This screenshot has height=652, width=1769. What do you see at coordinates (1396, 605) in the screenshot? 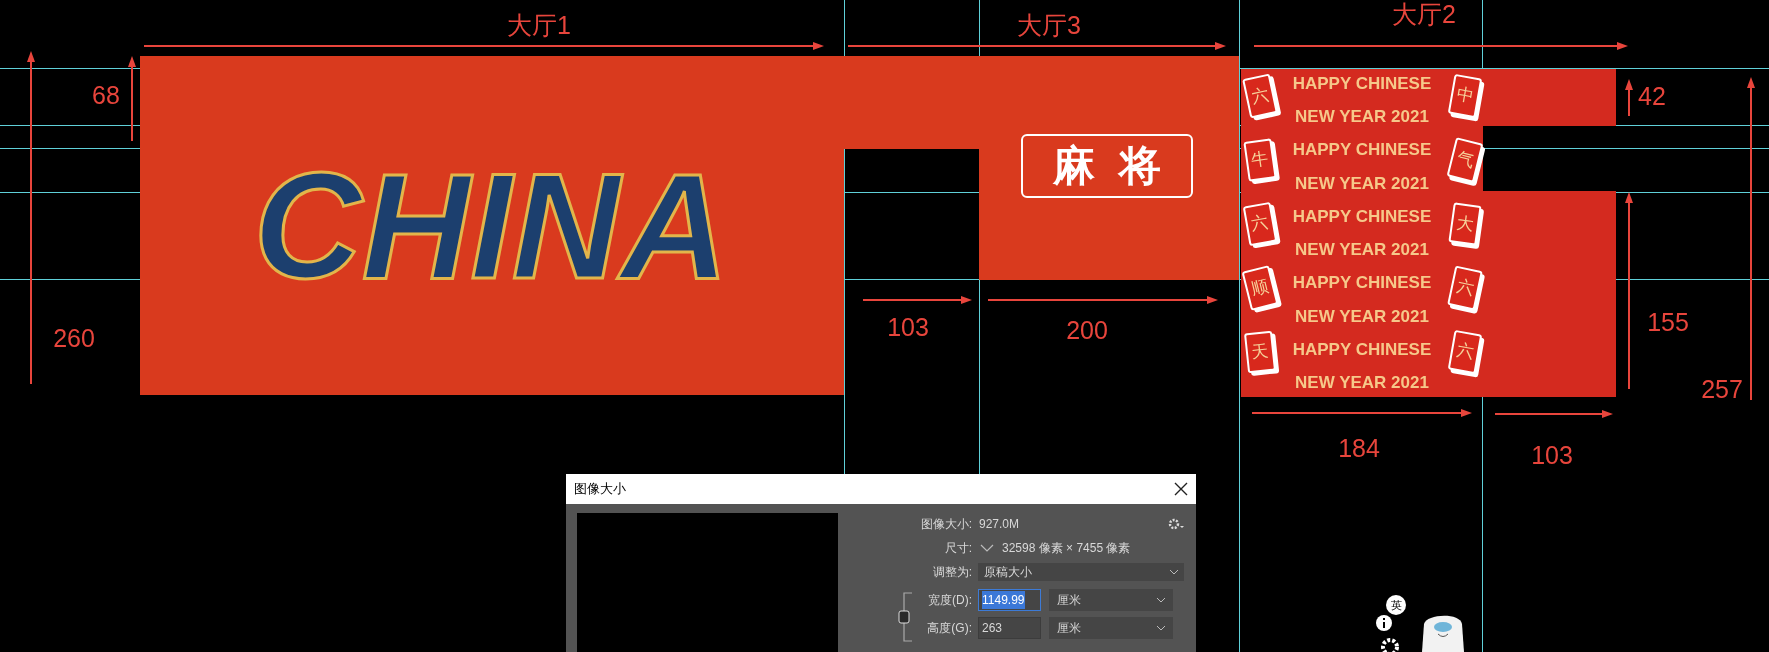
I see `input-method-button: 英` at bounding box center [1396, 605].